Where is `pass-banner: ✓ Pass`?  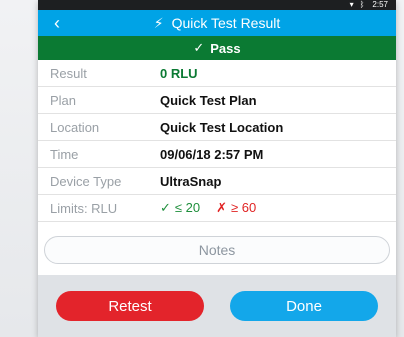 pass-banner: ✓ Pass is located at coordinates (217, 48).